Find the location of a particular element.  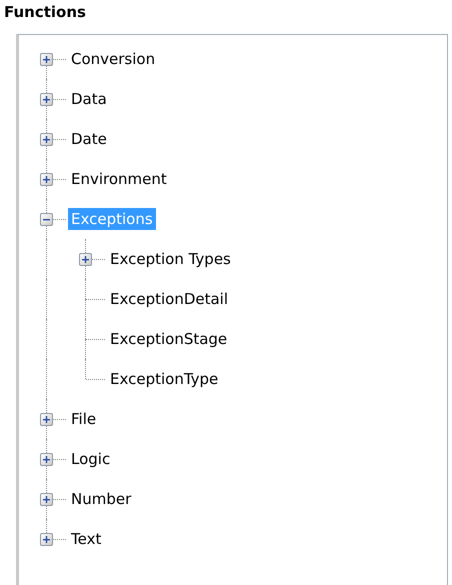

tree-item: Data is located at coordinates (89, 99).